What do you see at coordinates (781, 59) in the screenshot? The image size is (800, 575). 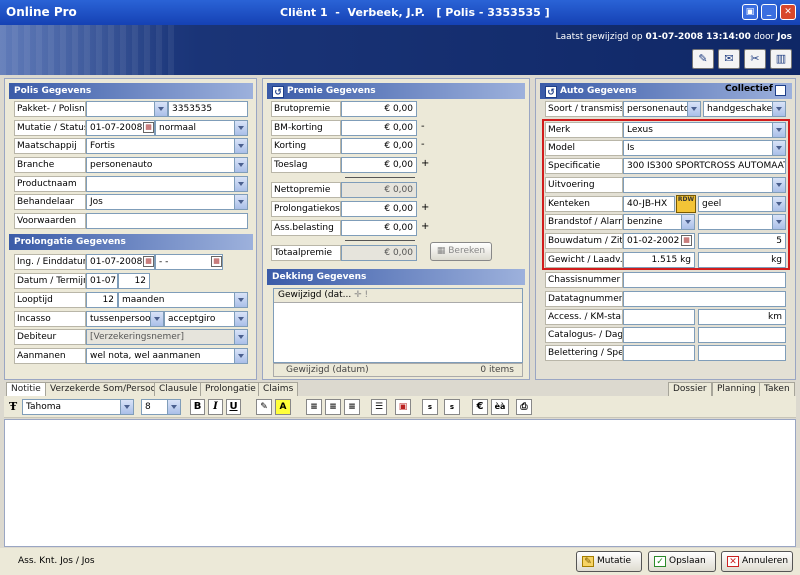 I see `book-icon: ▥` at bounding box center [781, 59].